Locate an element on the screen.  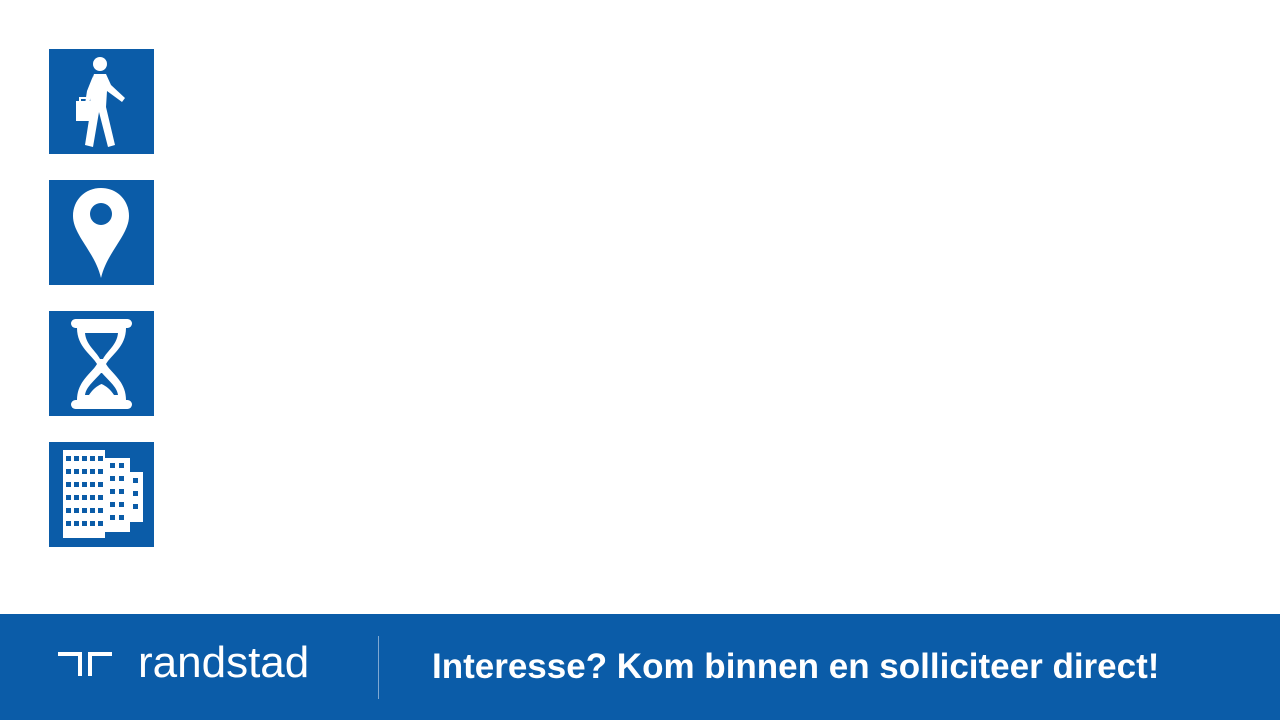
walking-person-tile is located at coordinates (101, 101).